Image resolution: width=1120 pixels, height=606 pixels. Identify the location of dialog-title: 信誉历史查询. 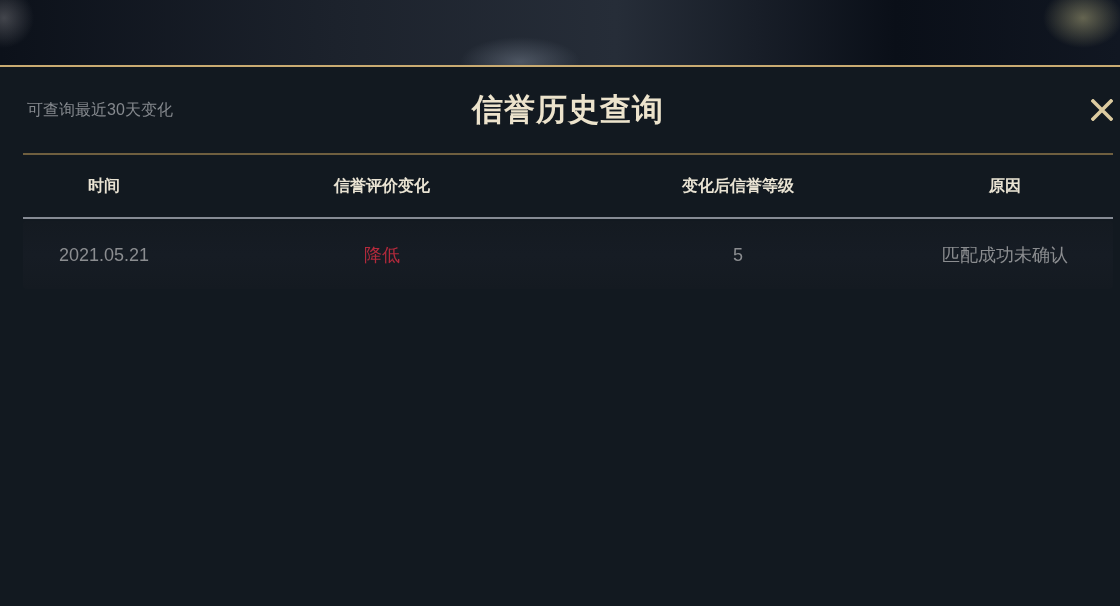
(568, 110).